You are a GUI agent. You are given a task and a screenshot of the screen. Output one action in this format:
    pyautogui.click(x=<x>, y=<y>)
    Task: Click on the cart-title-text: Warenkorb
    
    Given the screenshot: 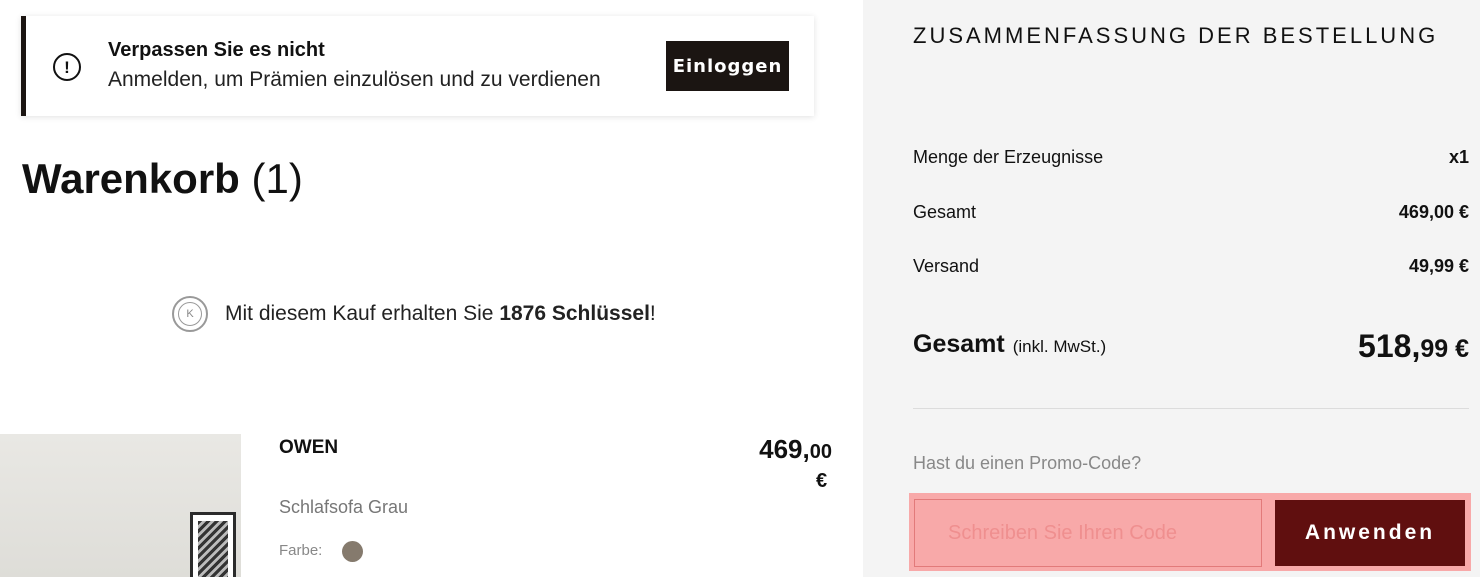 What is the action you would take?
    pyautogui.click(x=131, y=178)
    